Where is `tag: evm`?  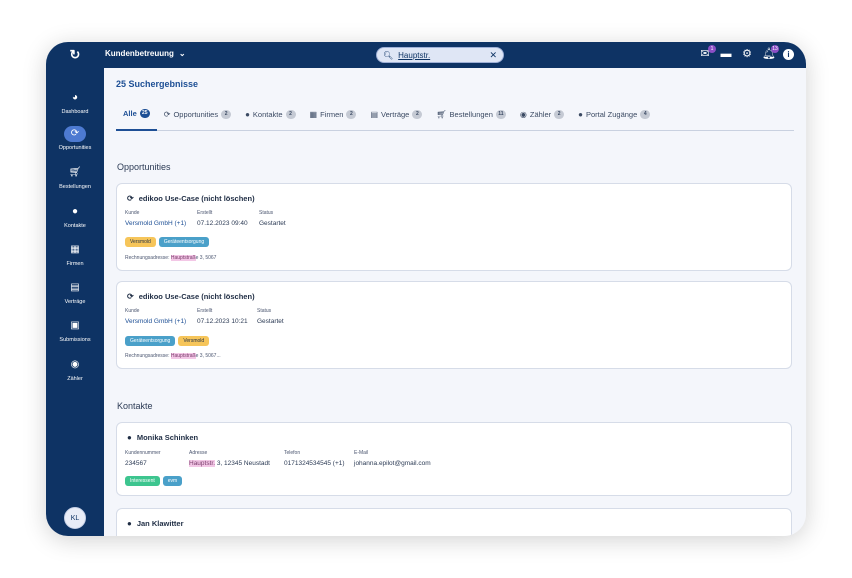
tag: evm is located at coordinates (172, 481).